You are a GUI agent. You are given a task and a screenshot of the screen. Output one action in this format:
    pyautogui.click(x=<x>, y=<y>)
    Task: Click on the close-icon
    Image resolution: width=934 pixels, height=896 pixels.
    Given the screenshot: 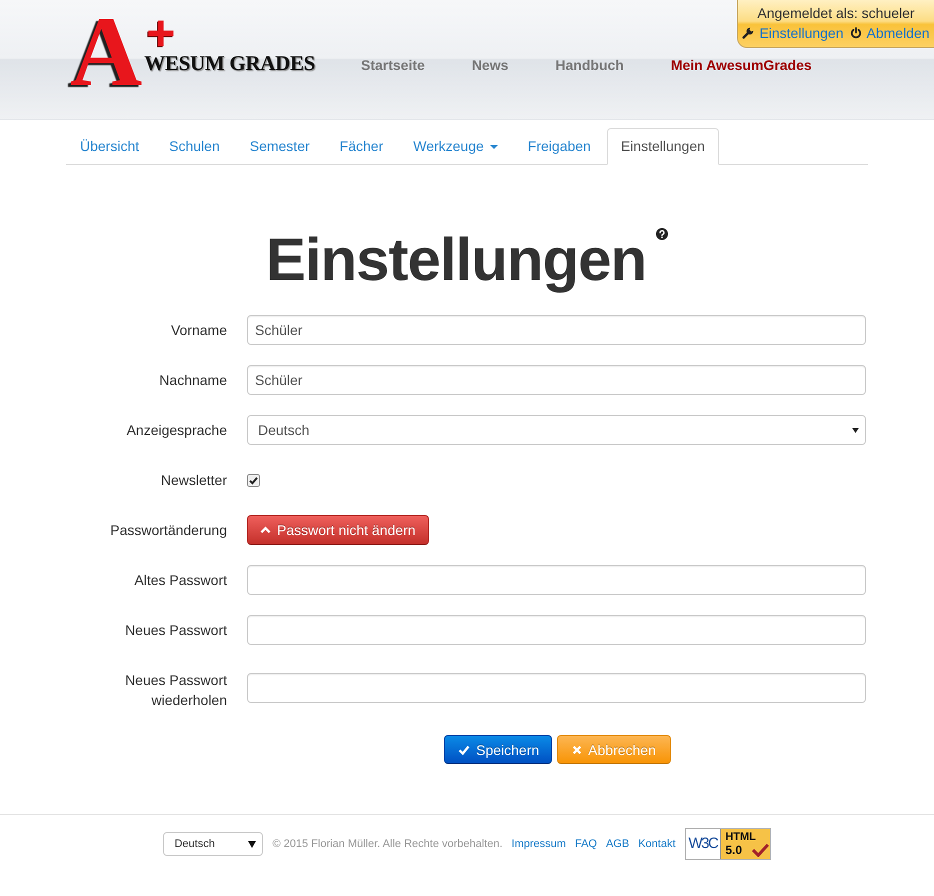 What is the action you would take?
    pyautogui.click(x=577, y=749)
    